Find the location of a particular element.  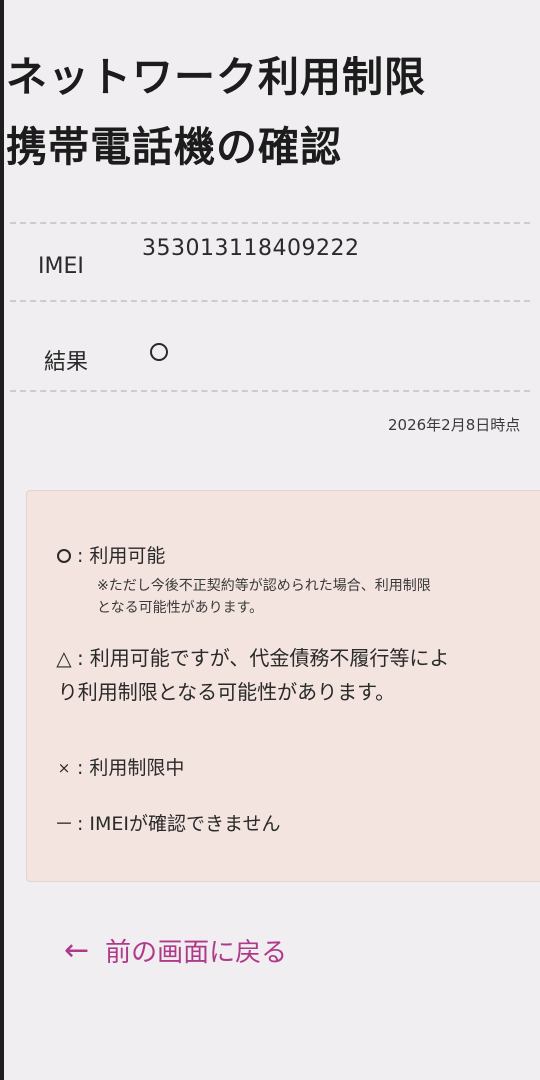

back-link: ← 前の画面に戻る is located at coordinates (175, 950).